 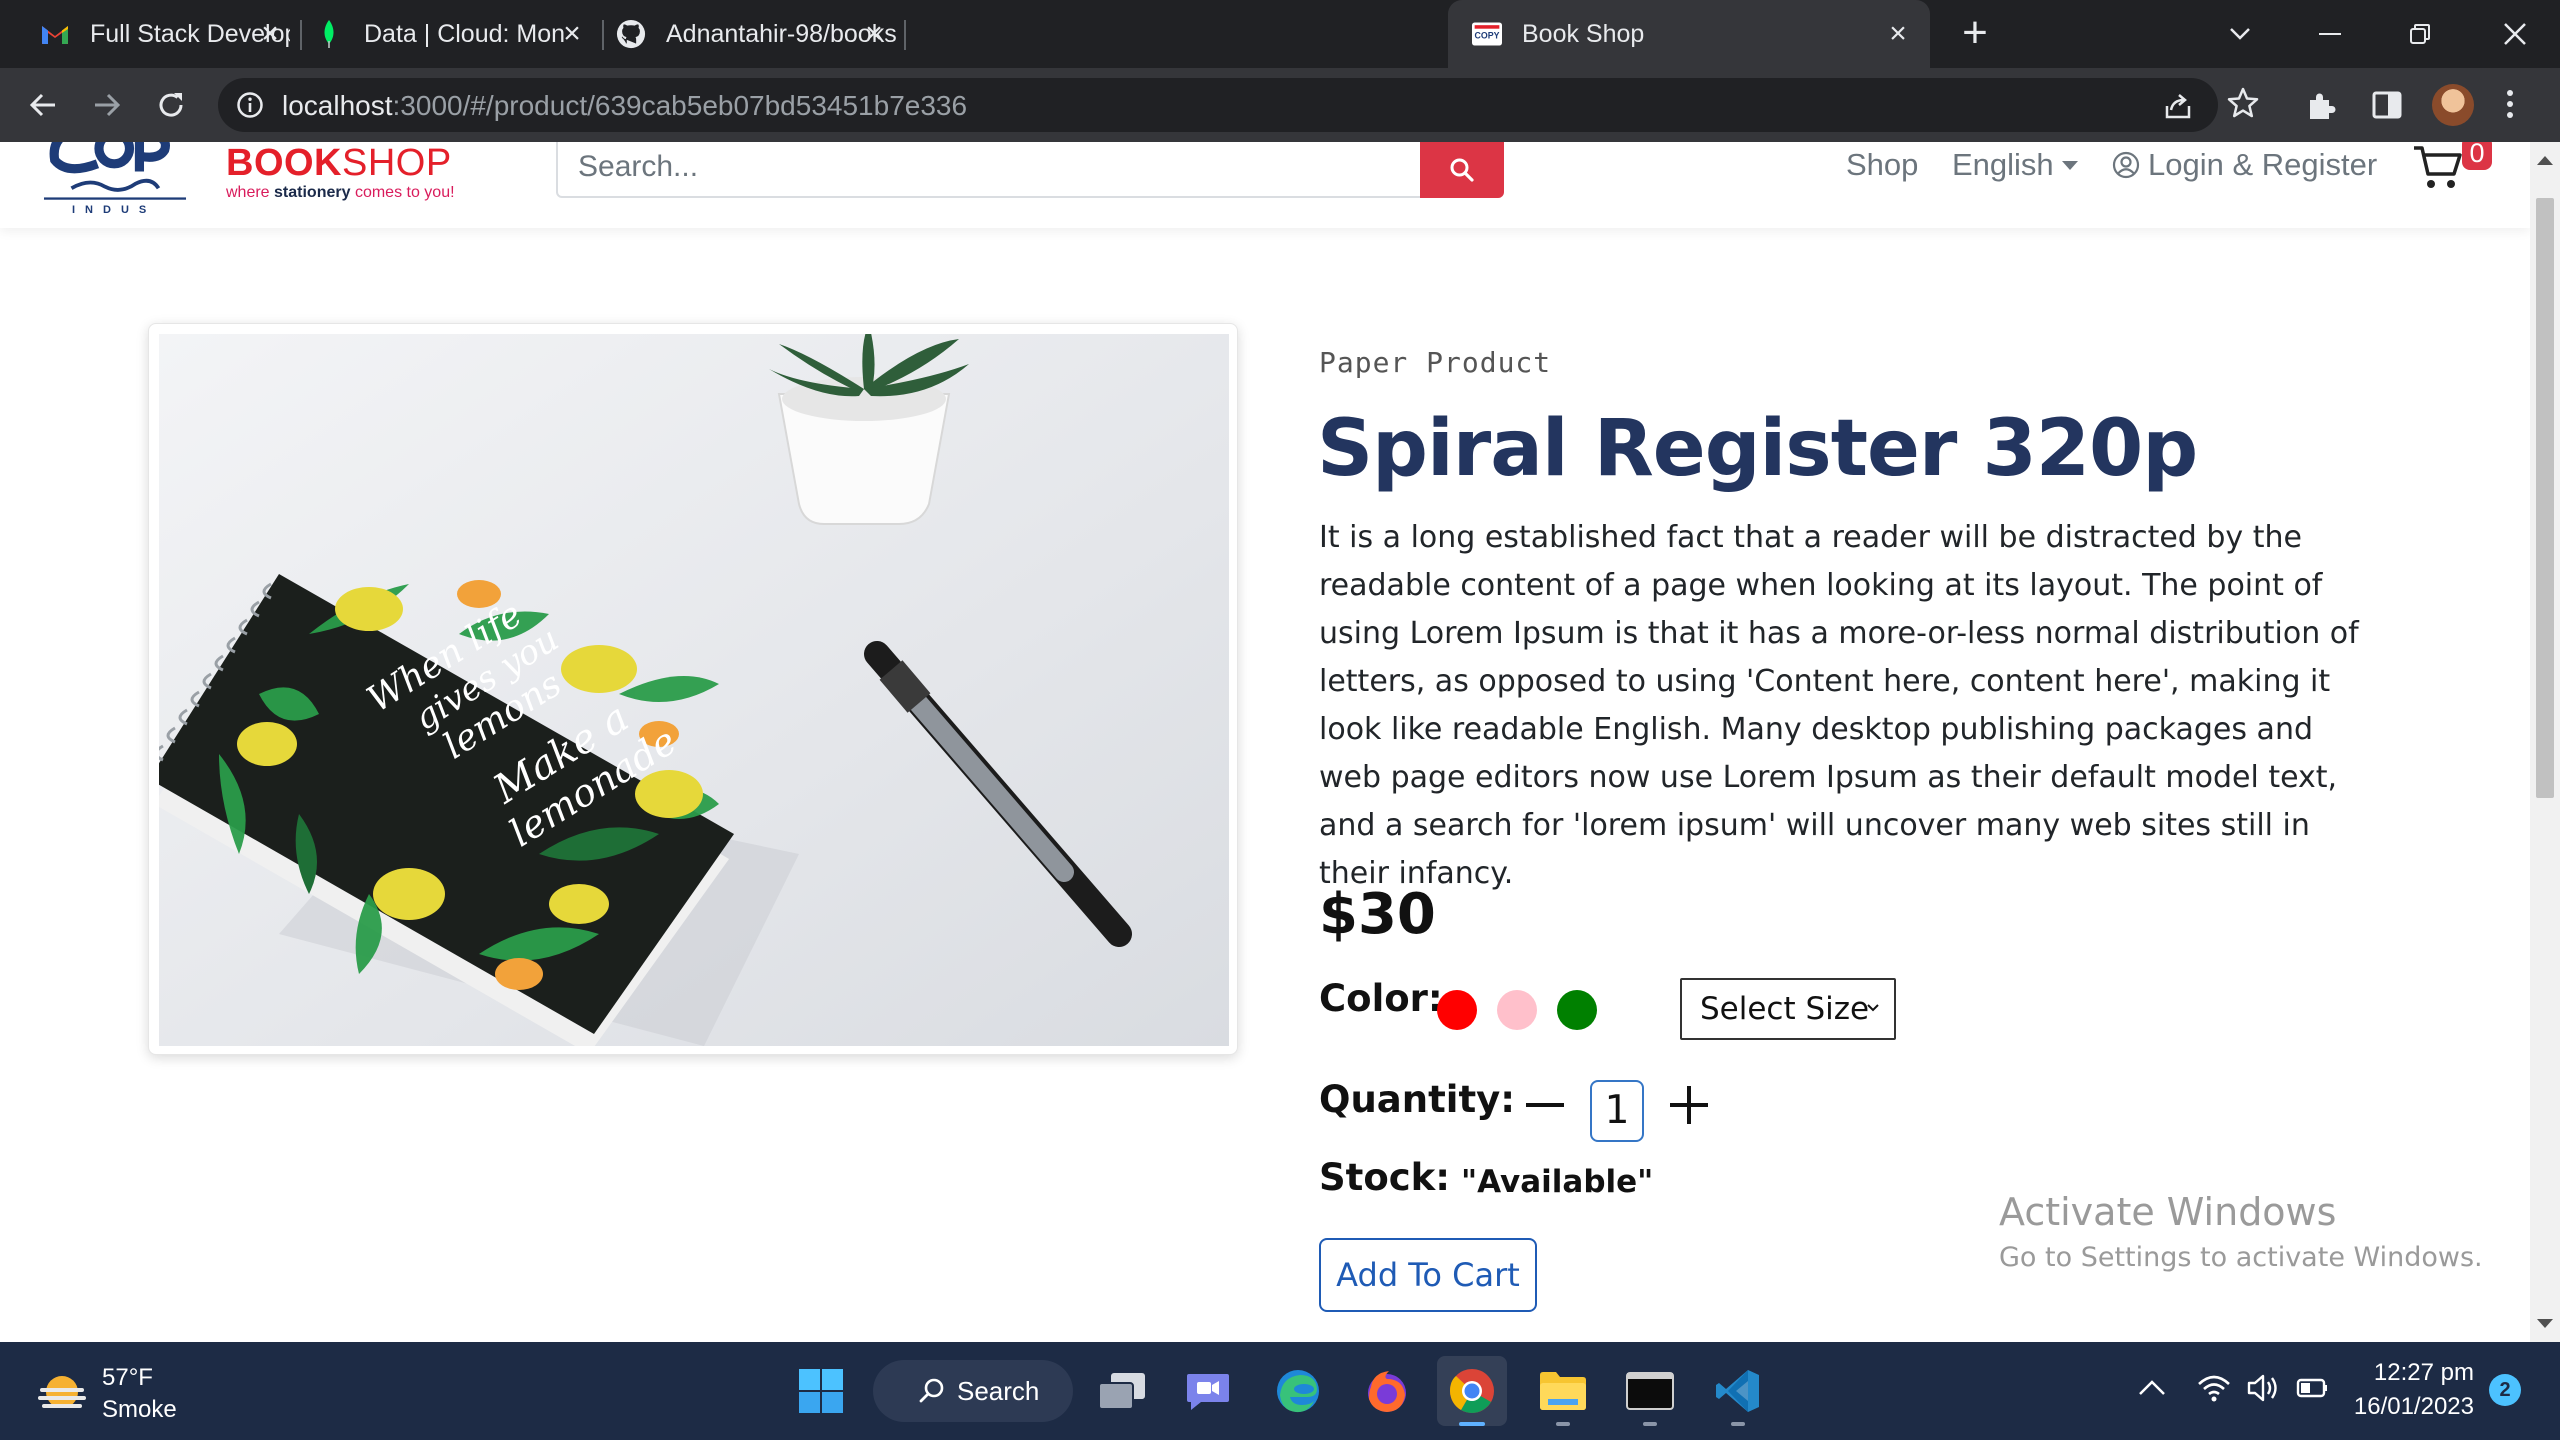 I want to click on logo-wordmark: BOOKSHOP, so click(x=339, y=163).